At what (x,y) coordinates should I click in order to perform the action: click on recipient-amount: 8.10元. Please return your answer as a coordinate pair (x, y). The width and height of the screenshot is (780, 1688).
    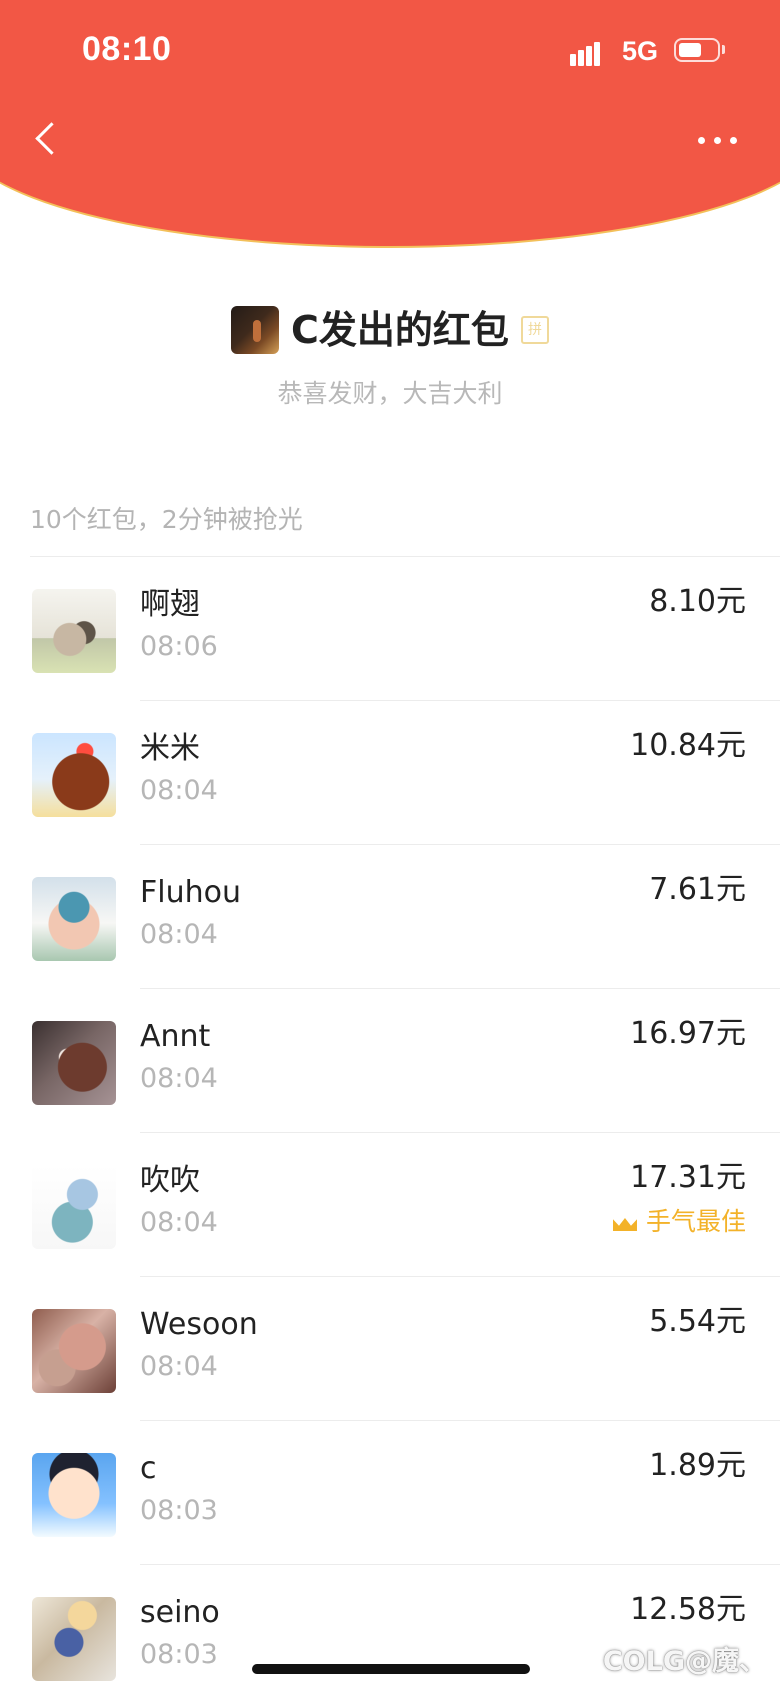
    Looking at the image, I should click on (697, 601).